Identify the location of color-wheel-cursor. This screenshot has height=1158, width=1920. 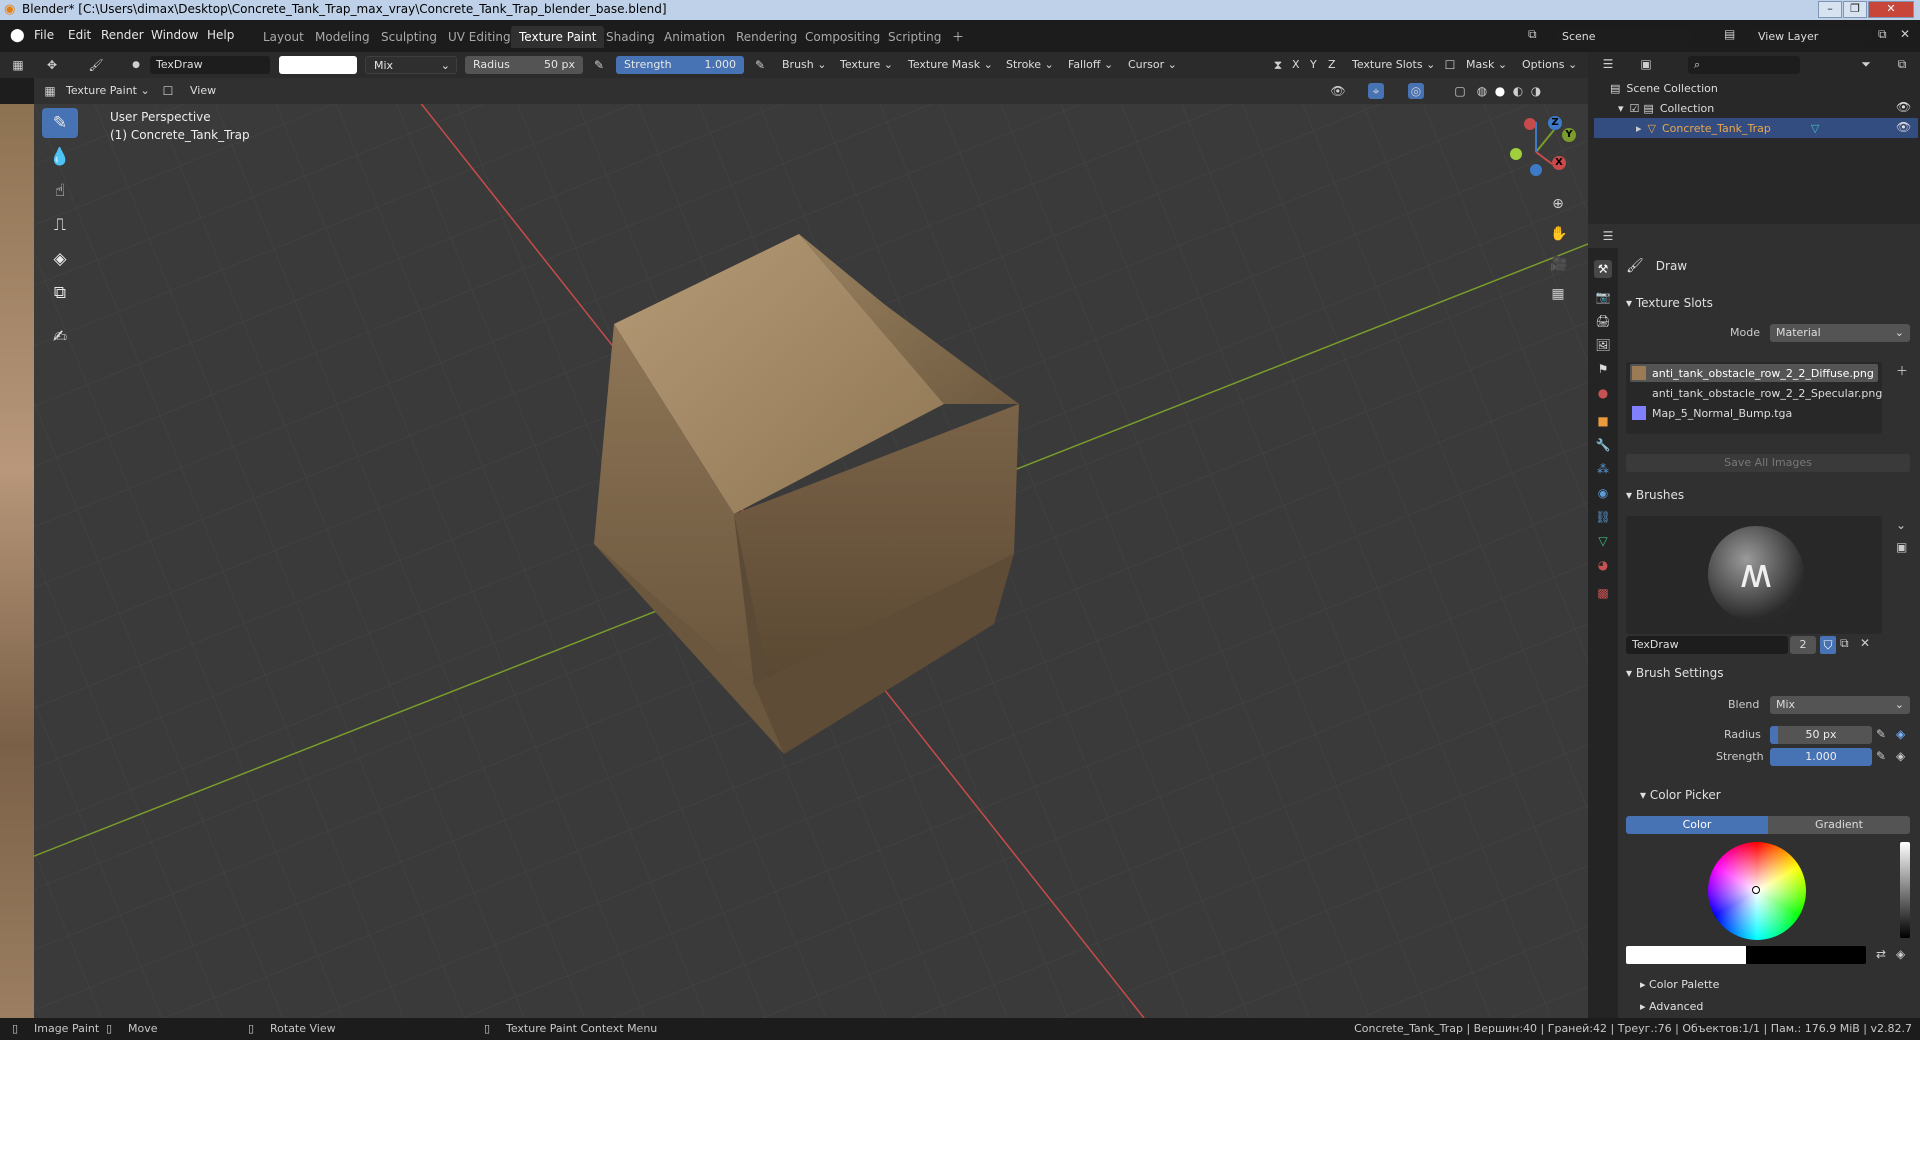
(1756, 890).